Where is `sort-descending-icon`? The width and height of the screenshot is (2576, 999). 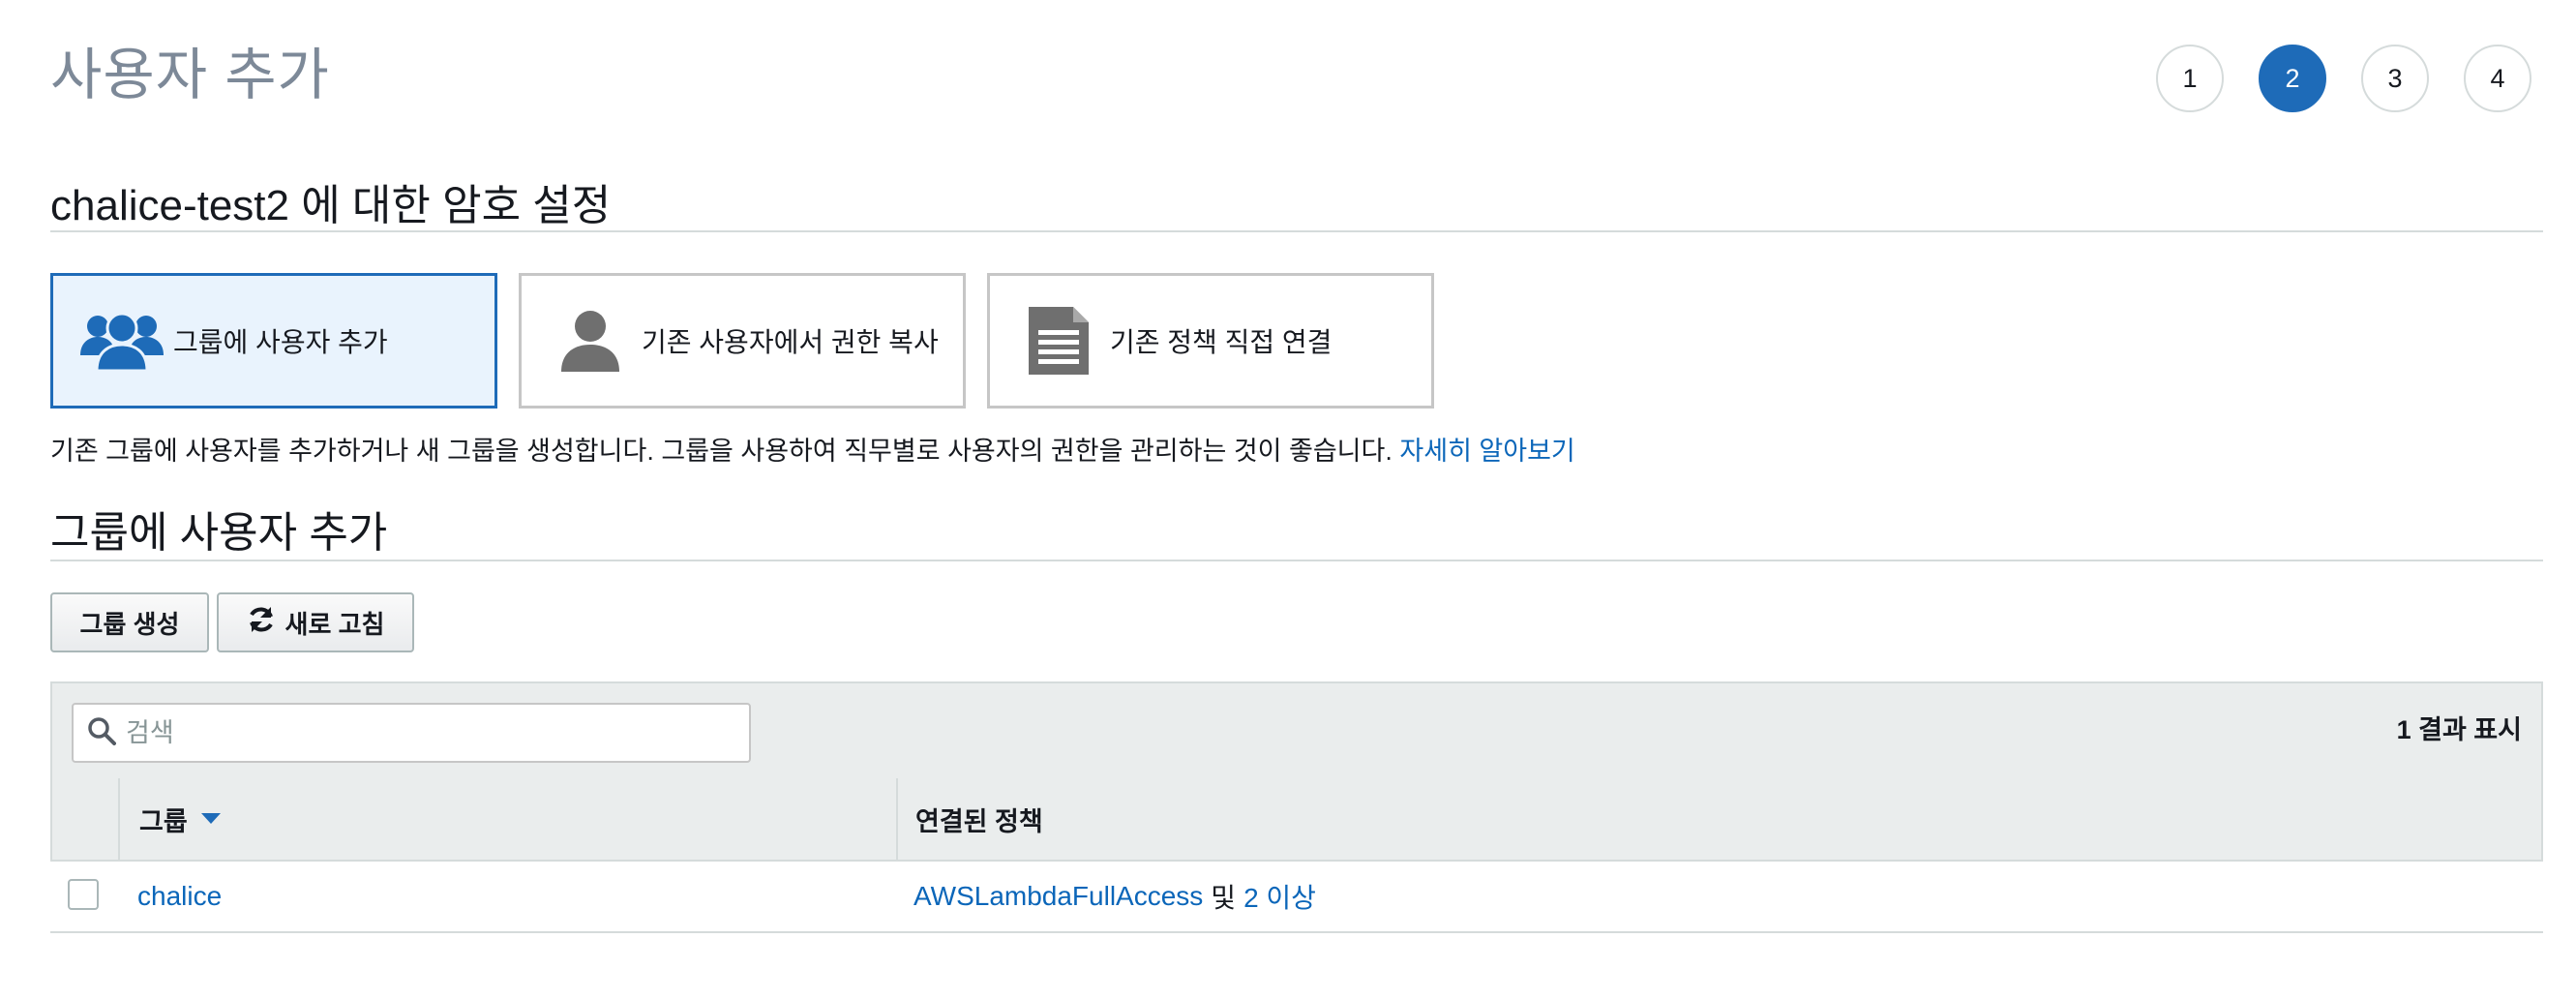 sort-descending-icon is located at coordinates (210, 819).